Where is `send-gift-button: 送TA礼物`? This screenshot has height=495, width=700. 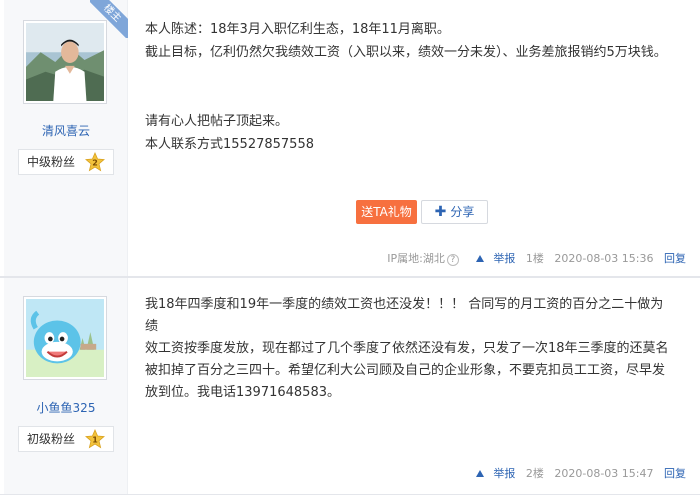
send-gift-button: 送TA礼物 is located at coordinates (386, 212).